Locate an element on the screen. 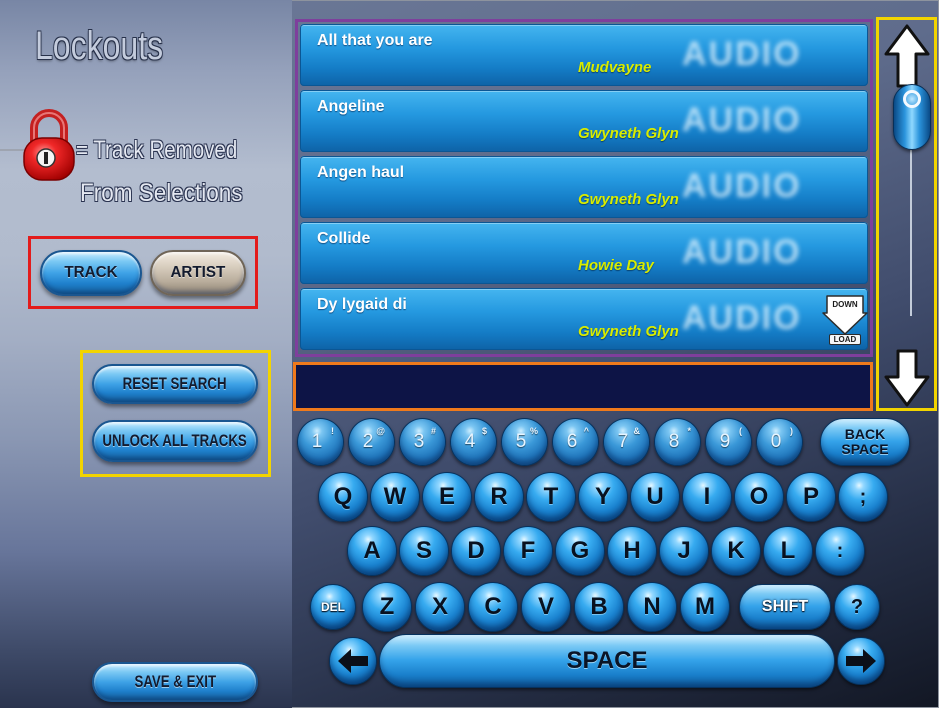 The height and width of the screenshot is (708, 939). key-u: U is located at coordinates (655, 497).